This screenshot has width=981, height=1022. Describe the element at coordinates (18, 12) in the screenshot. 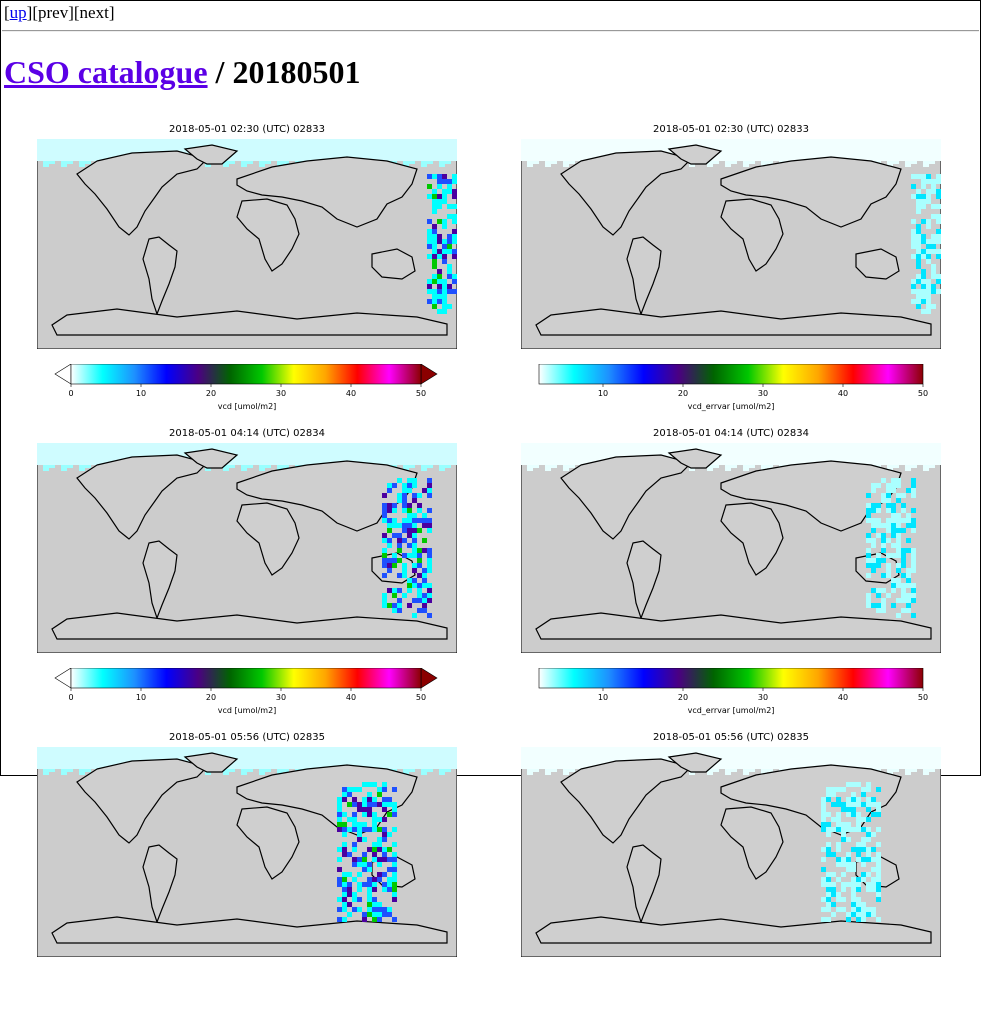

I see `nav-up-link: up` at that location.